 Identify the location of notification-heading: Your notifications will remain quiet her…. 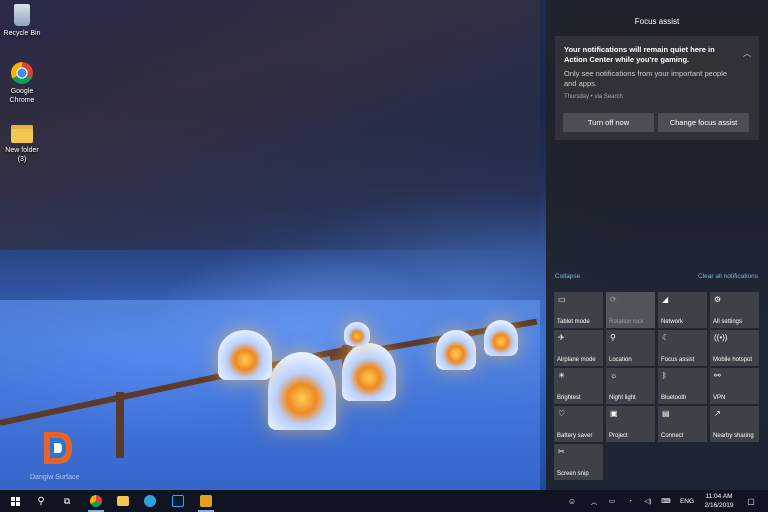
(639, 54).